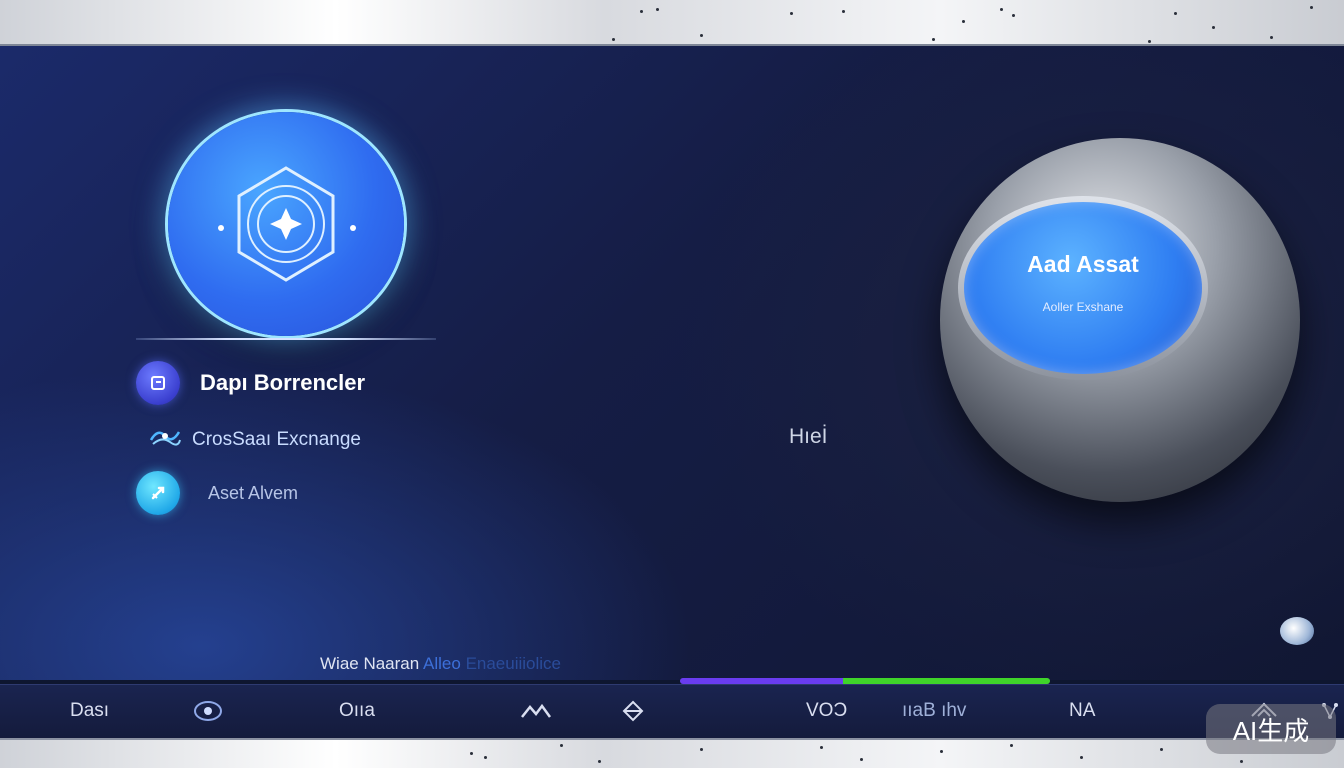 This screenshot has height=768, width=1344. I want to click on rocket-icon, so click(158, 493).